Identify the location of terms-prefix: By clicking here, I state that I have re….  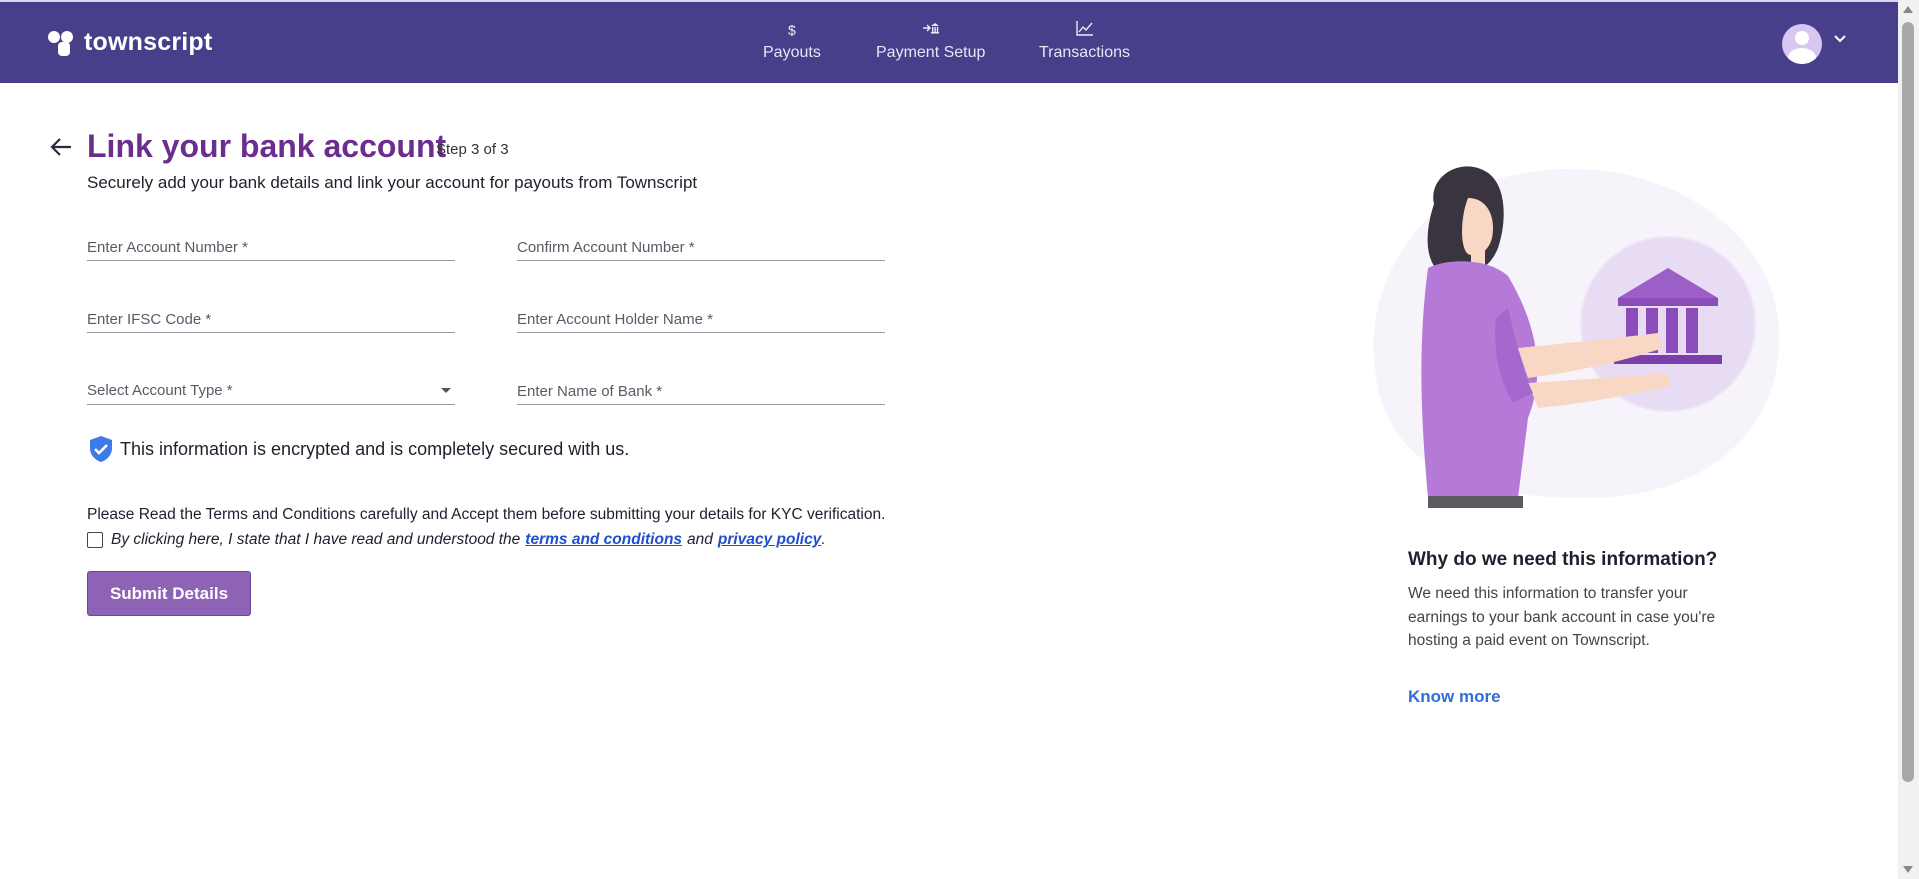
(316, 539).